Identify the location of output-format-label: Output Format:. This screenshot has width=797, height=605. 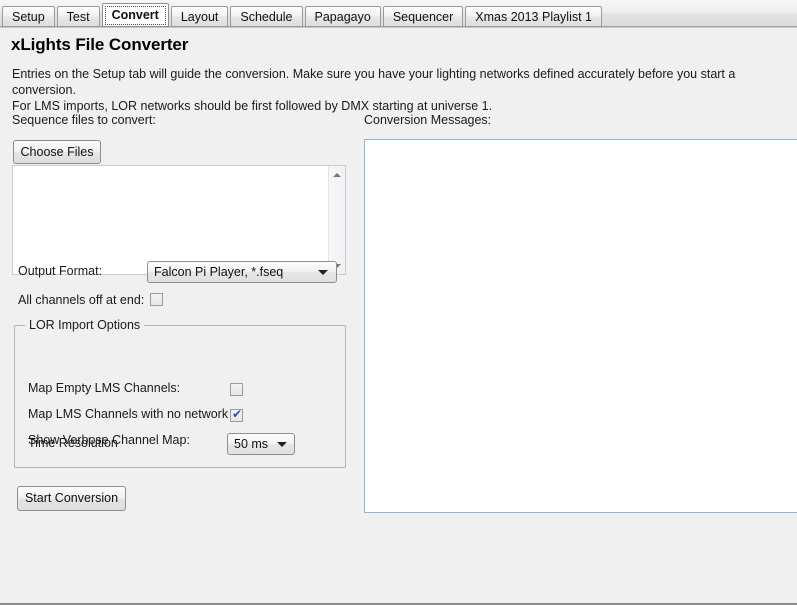
(60, 271).